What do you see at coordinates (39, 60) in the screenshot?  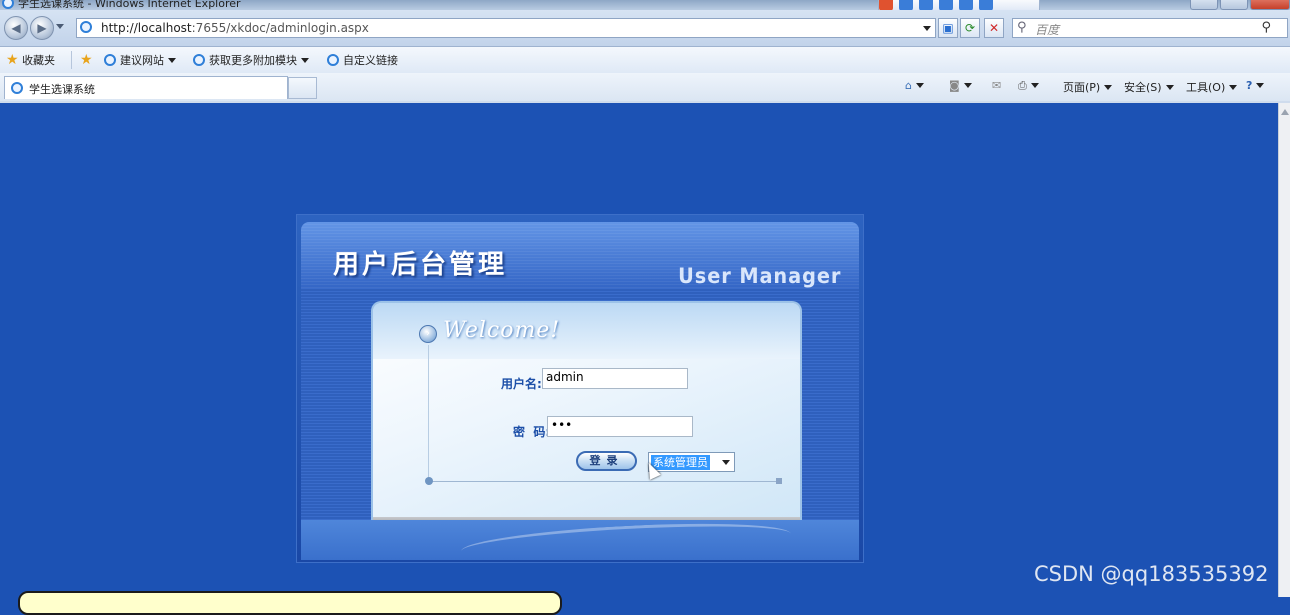 I see `favorites-label: 收藏夹` at bounding box center [39, 60].